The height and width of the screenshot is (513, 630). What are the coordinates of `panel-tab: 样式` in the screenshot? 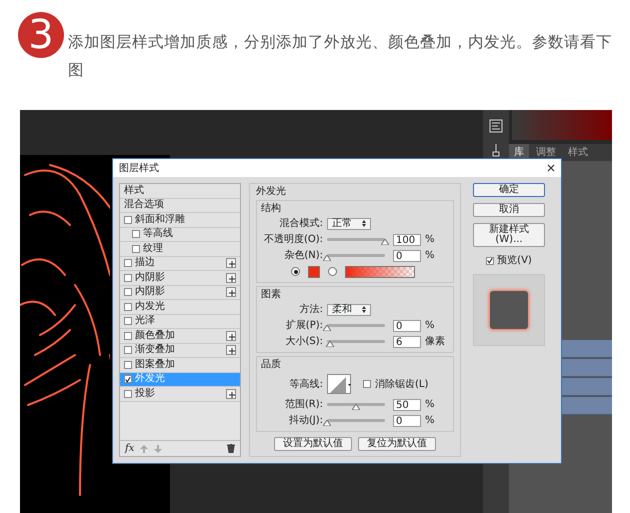 It's located at (578, 152).